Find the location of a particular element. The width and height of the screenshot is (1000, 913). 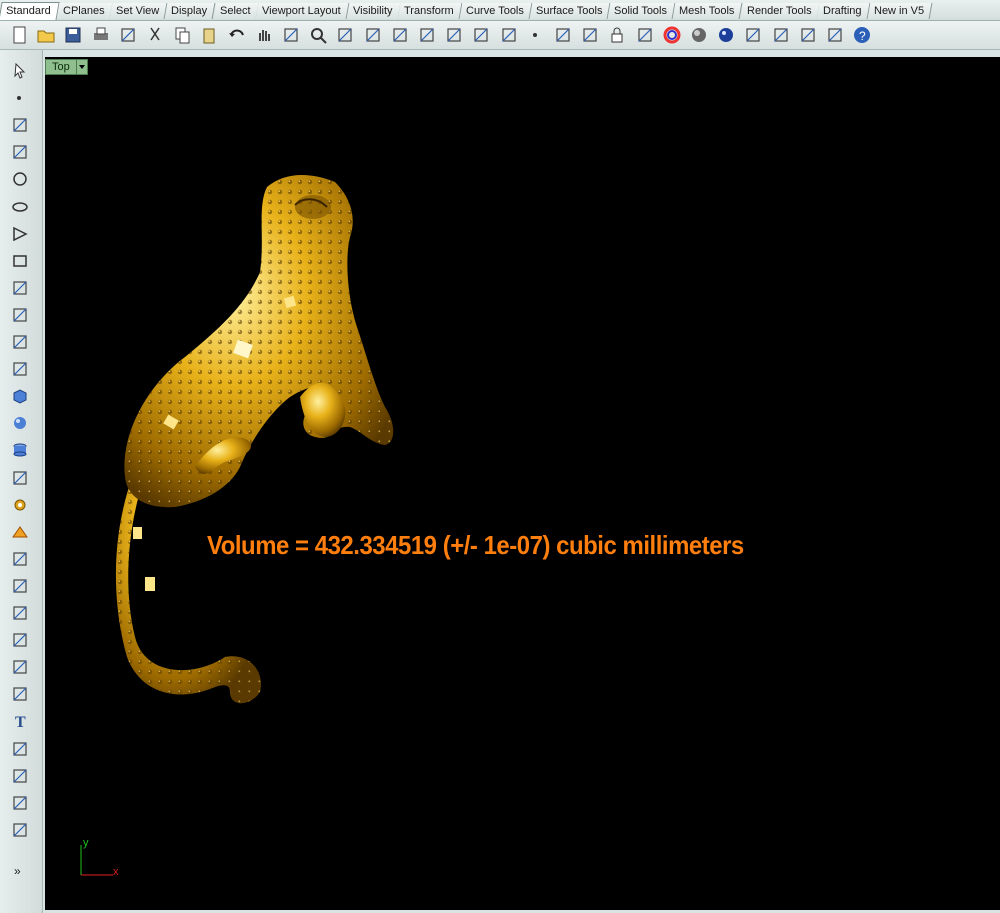

ellipse-icon is located at coordinates (20, 207).